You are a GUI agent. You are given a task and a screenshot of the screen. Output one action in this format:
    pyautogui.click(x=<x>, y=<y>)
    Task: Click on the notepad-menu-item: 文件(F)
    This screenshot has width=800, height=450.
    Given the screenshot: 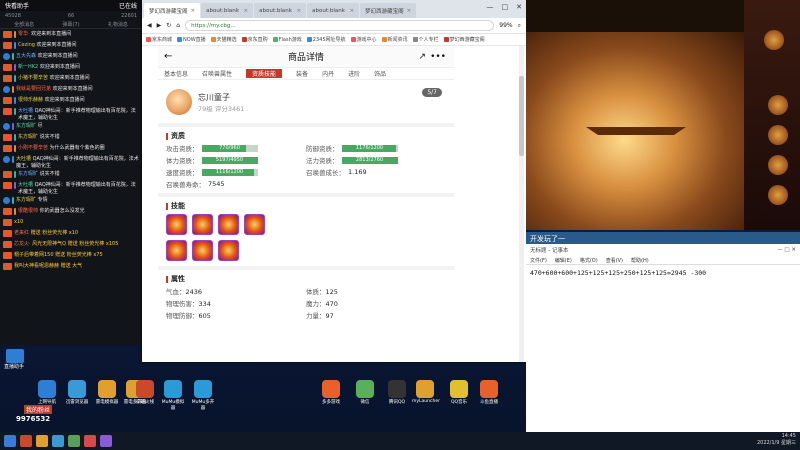 What is the action you would take?
    pyautogui.click(x=538, y=260)
    